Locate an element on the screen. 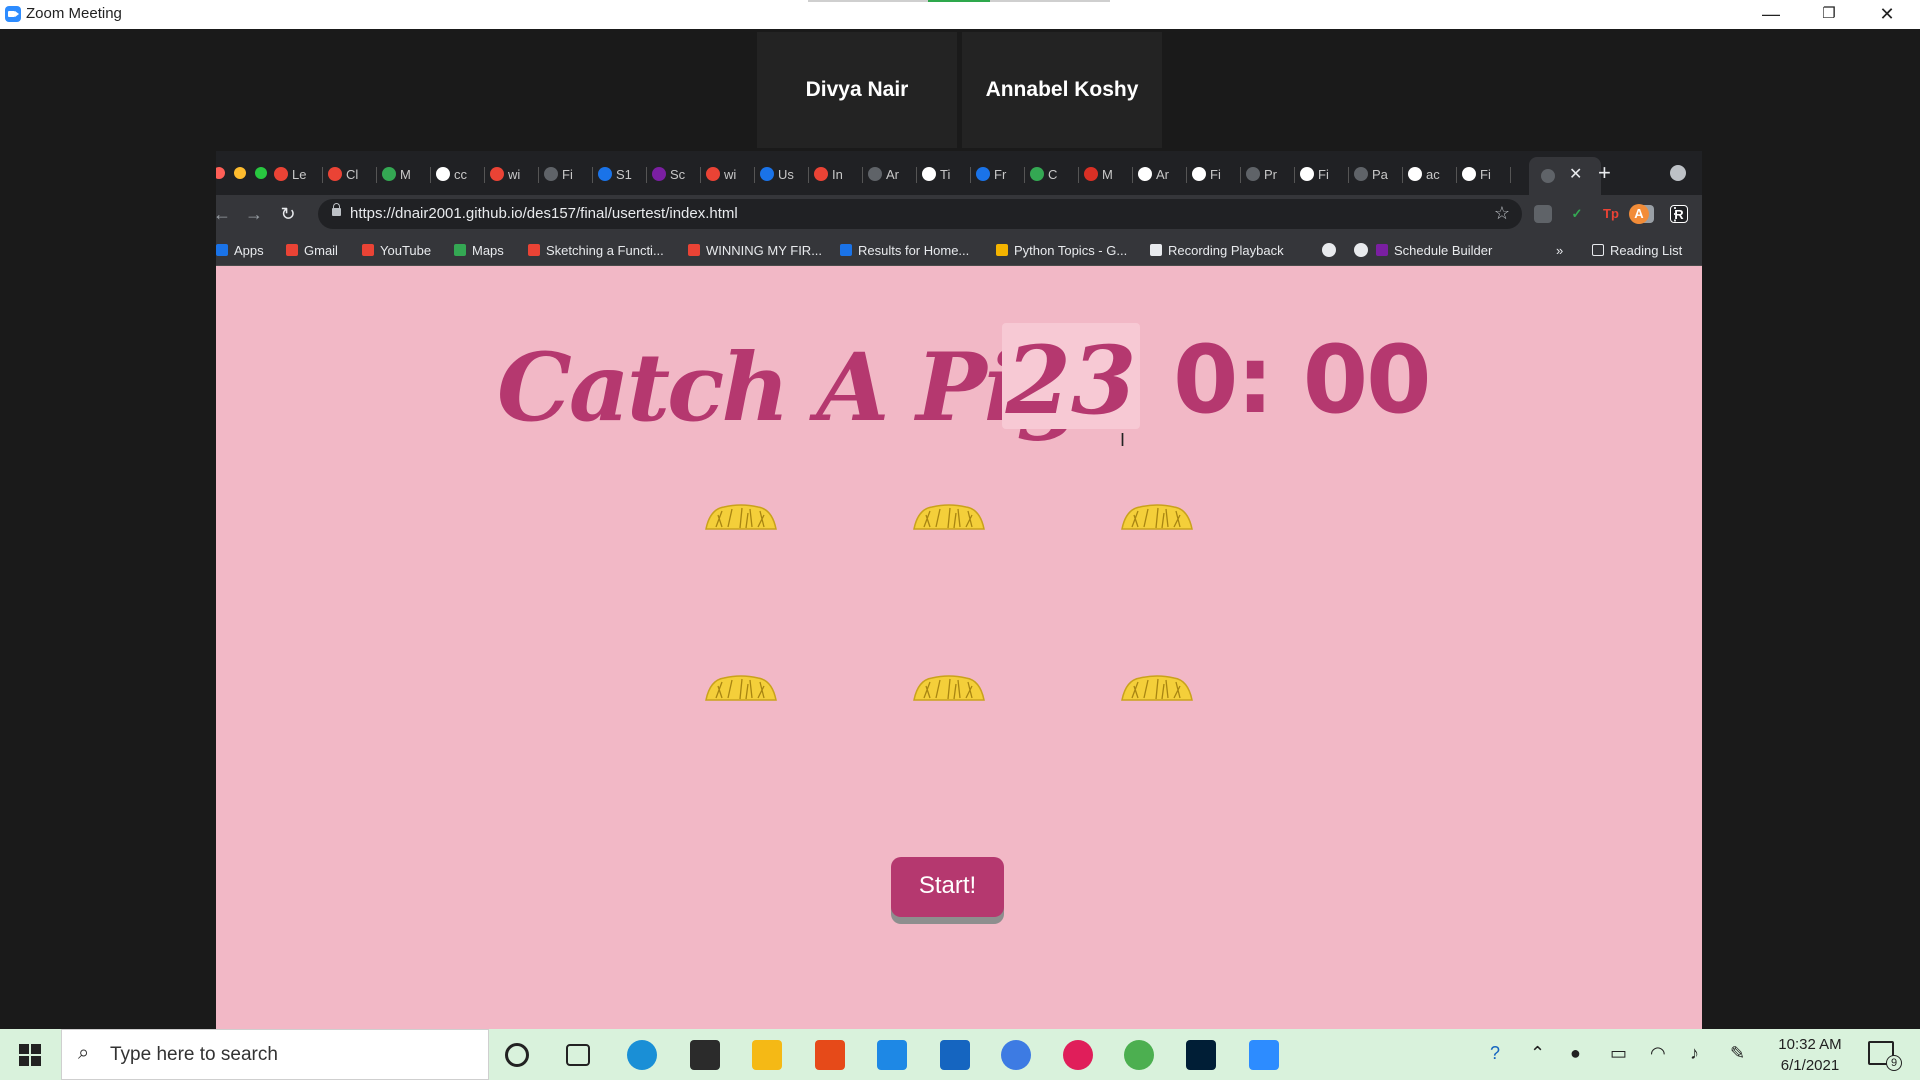  browser-tab: Us is located at coordinates (777, 174).